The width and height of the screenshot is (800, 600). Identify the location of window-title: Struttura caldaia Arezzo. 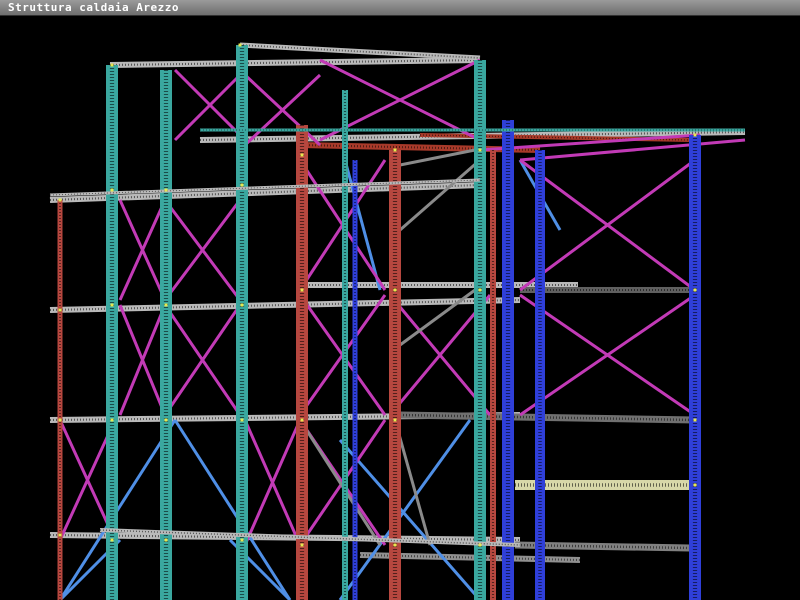
(93, 7).